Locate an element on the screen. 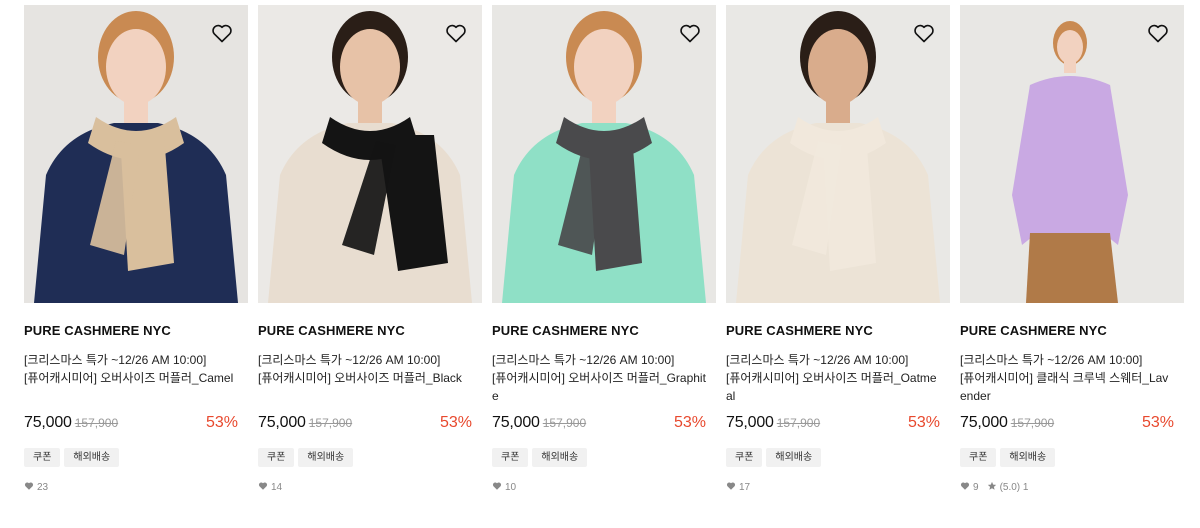 This screenshot has height=528, width=1200. like-count: 10 is located at coordinates (504, 487).